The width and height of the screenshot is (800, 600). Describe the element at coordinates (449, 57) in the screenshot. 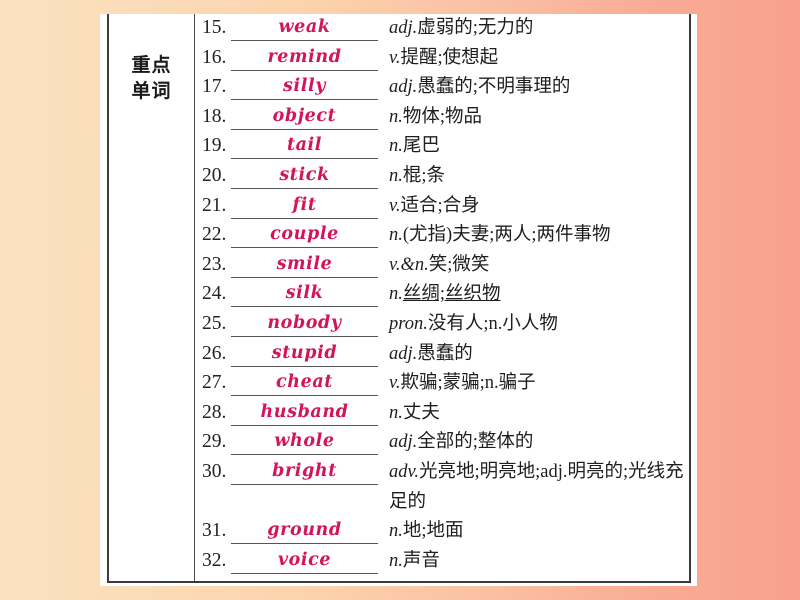

I see `definition-text: 提醒;使想起` at that location.